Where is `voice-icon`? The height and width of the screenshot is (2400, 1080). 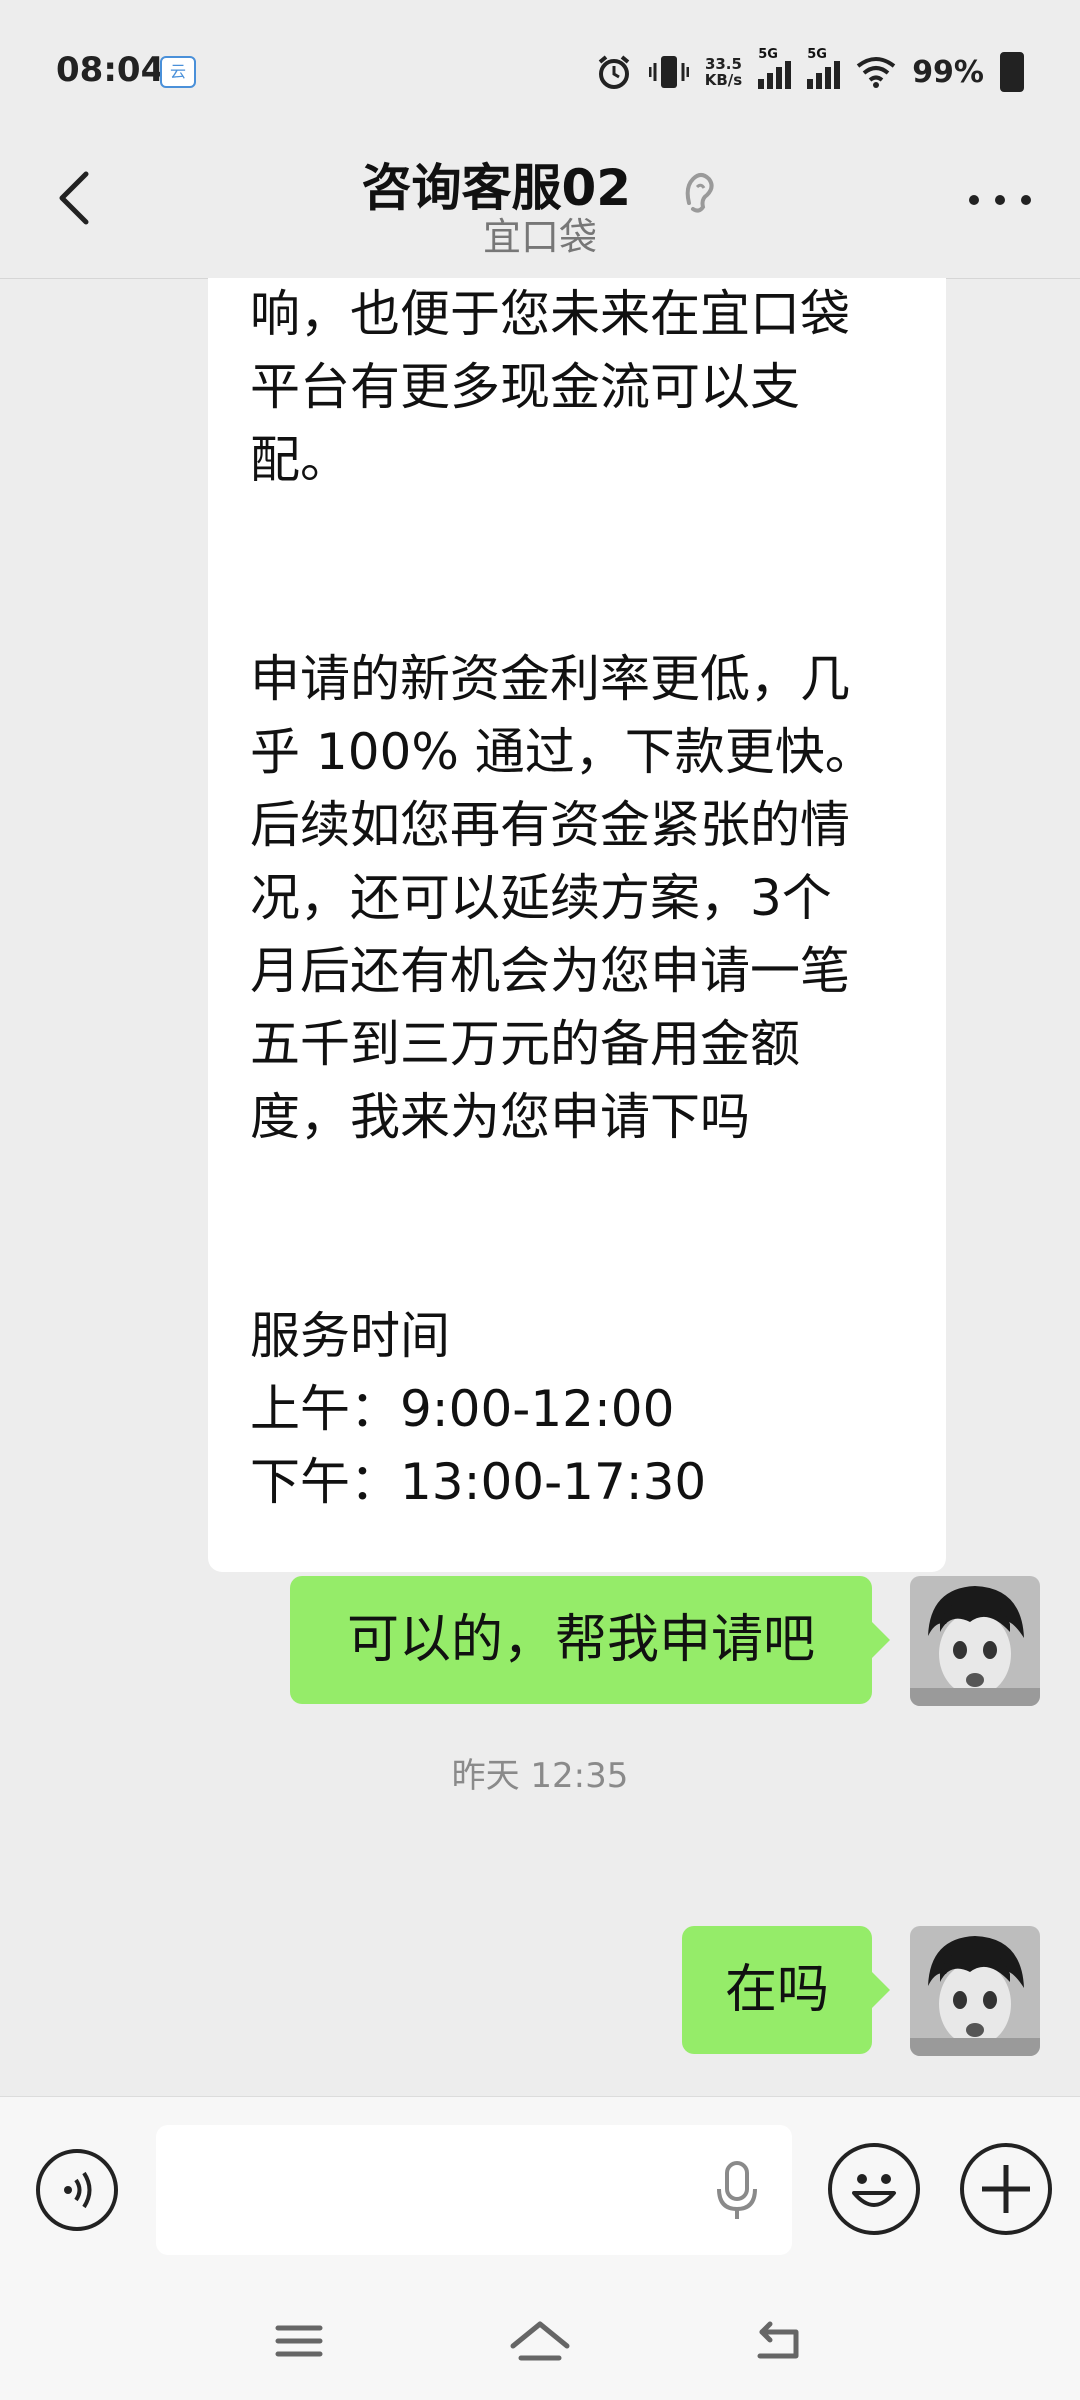 voice-icon is located at coordinates (78, 2190).